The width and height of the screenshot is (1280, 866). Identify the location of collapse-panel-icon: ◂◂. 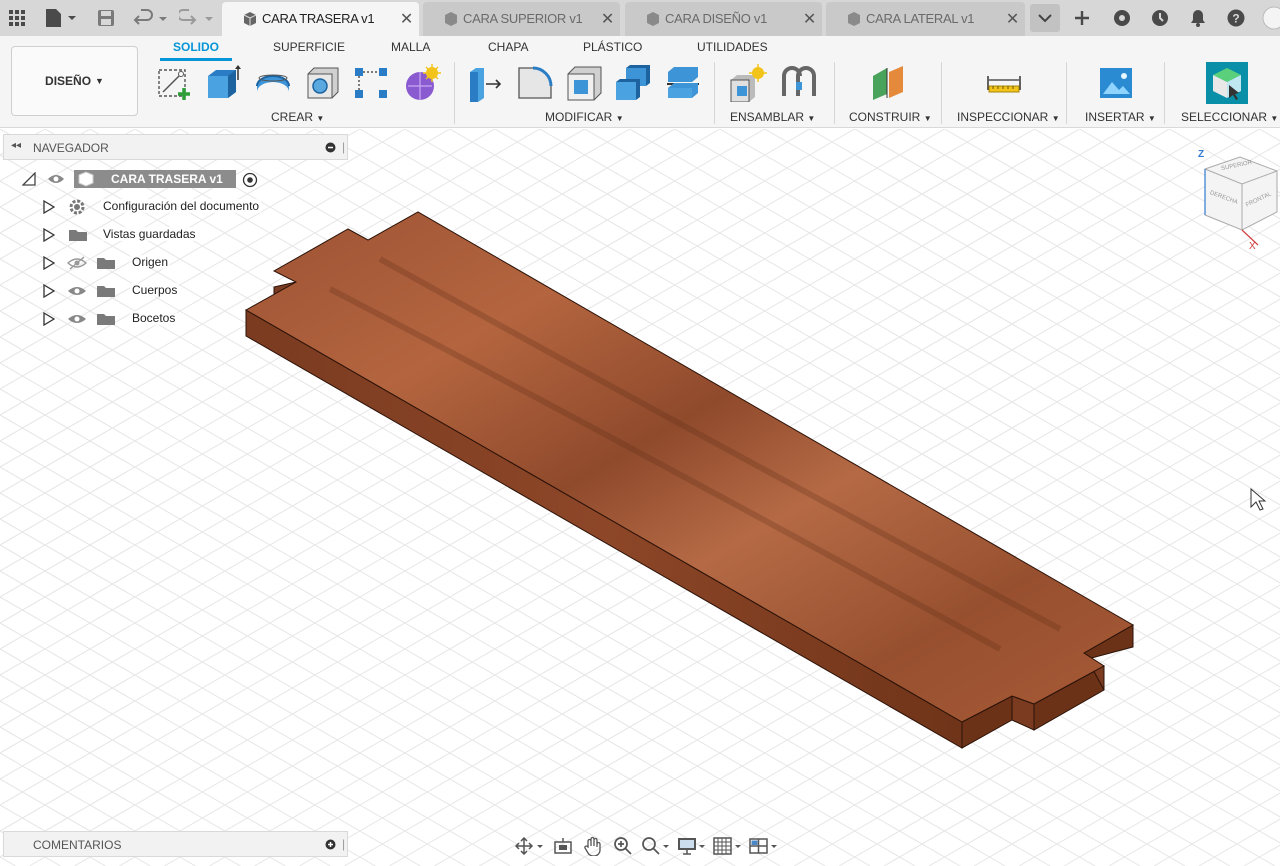
(16, 145).